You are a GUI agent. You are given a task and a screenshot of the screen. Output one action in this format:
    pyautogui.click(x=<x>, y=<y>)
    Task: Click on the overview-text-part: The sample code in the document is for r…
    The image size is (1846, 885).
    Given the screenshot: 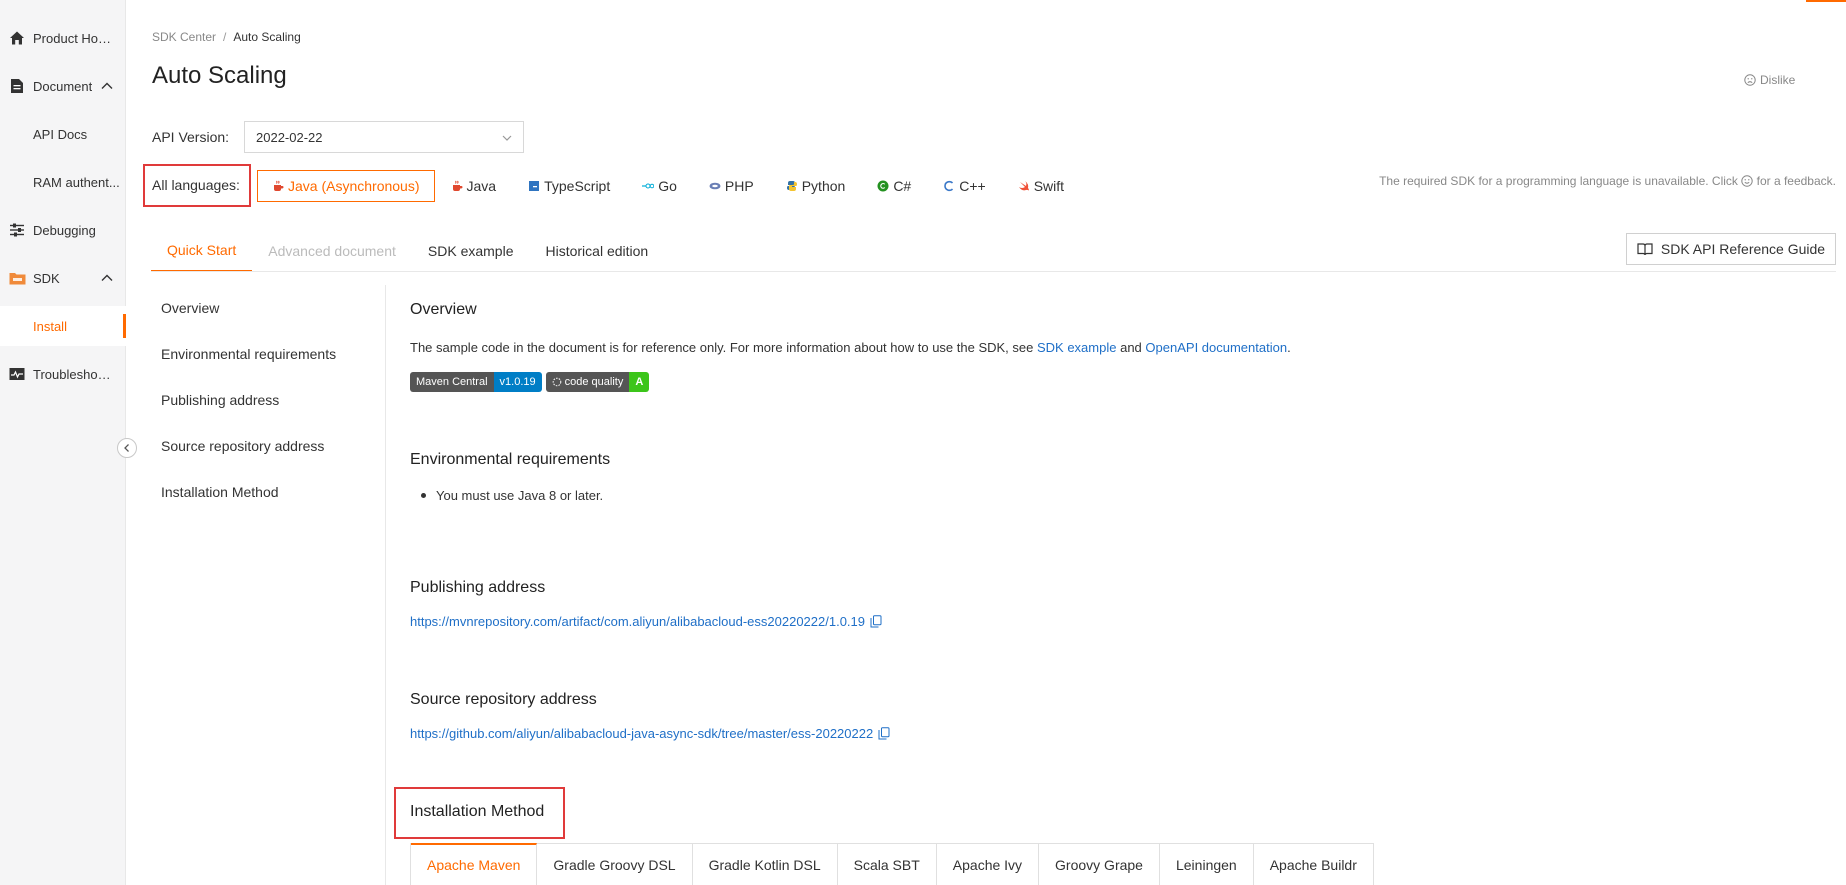 What is the action you would take?
    pyautogui.click(x=722, y=347)
    